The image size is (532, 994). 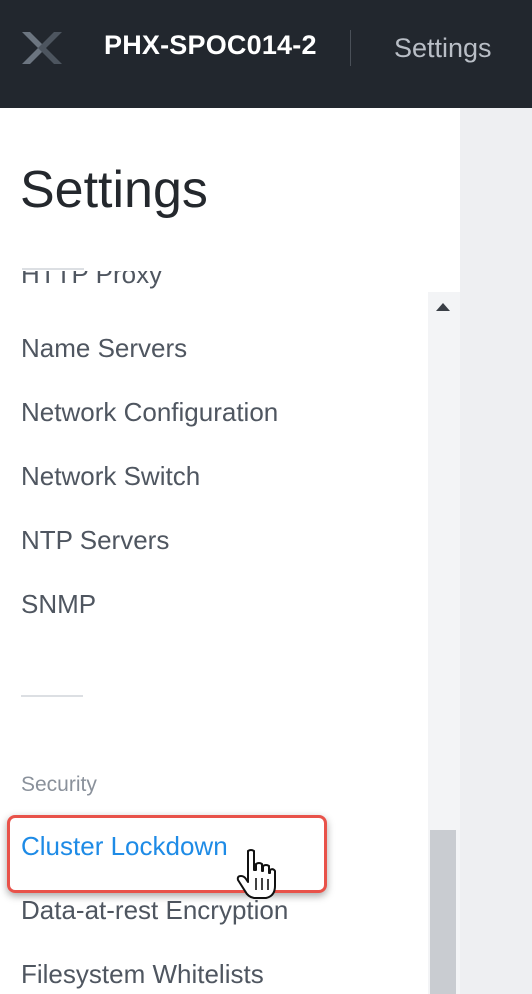 What do you see at coordinates (210, 45) in the screenshot?
I see `cluster-name: PHX-SPOC014-2` at bounding box center [210, 45].